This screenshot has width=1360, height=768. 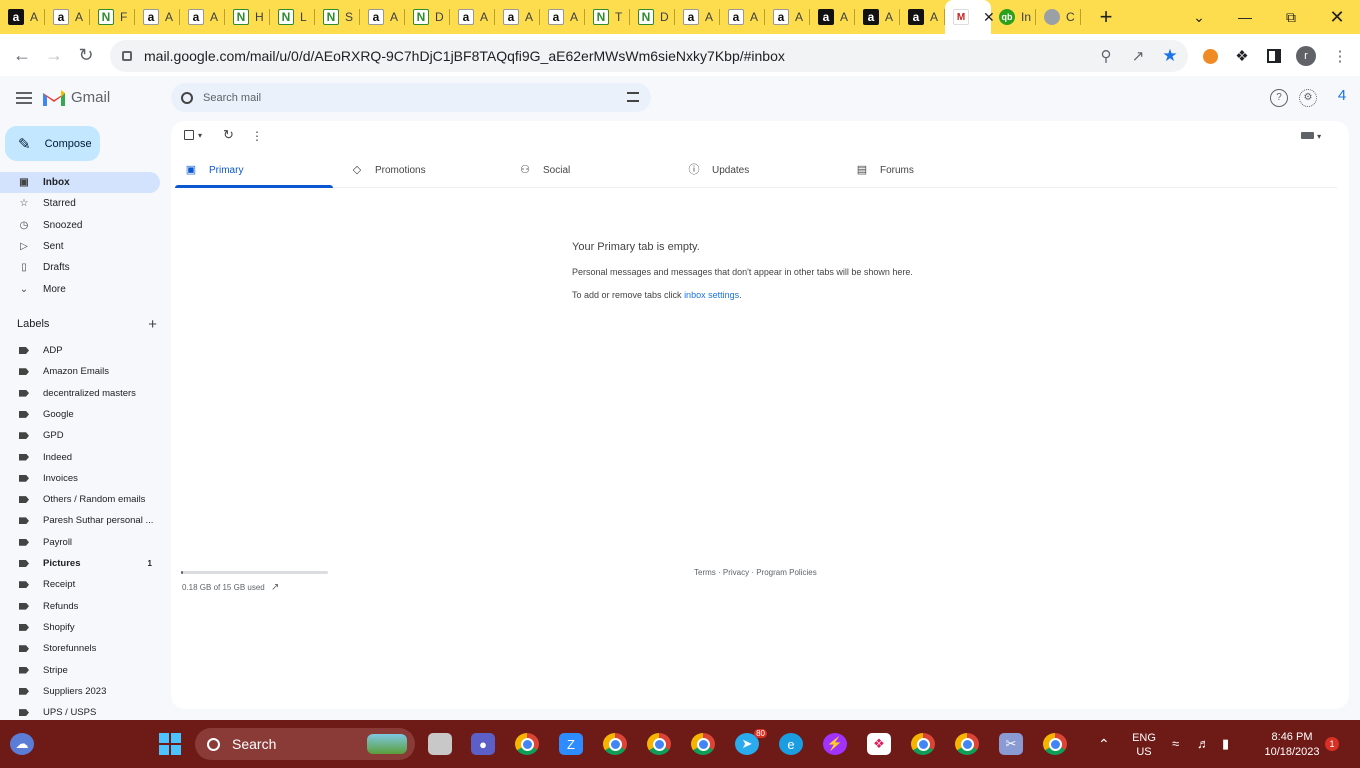 I want to click on battery-icon: ▮, so click(x=1225, y=744).